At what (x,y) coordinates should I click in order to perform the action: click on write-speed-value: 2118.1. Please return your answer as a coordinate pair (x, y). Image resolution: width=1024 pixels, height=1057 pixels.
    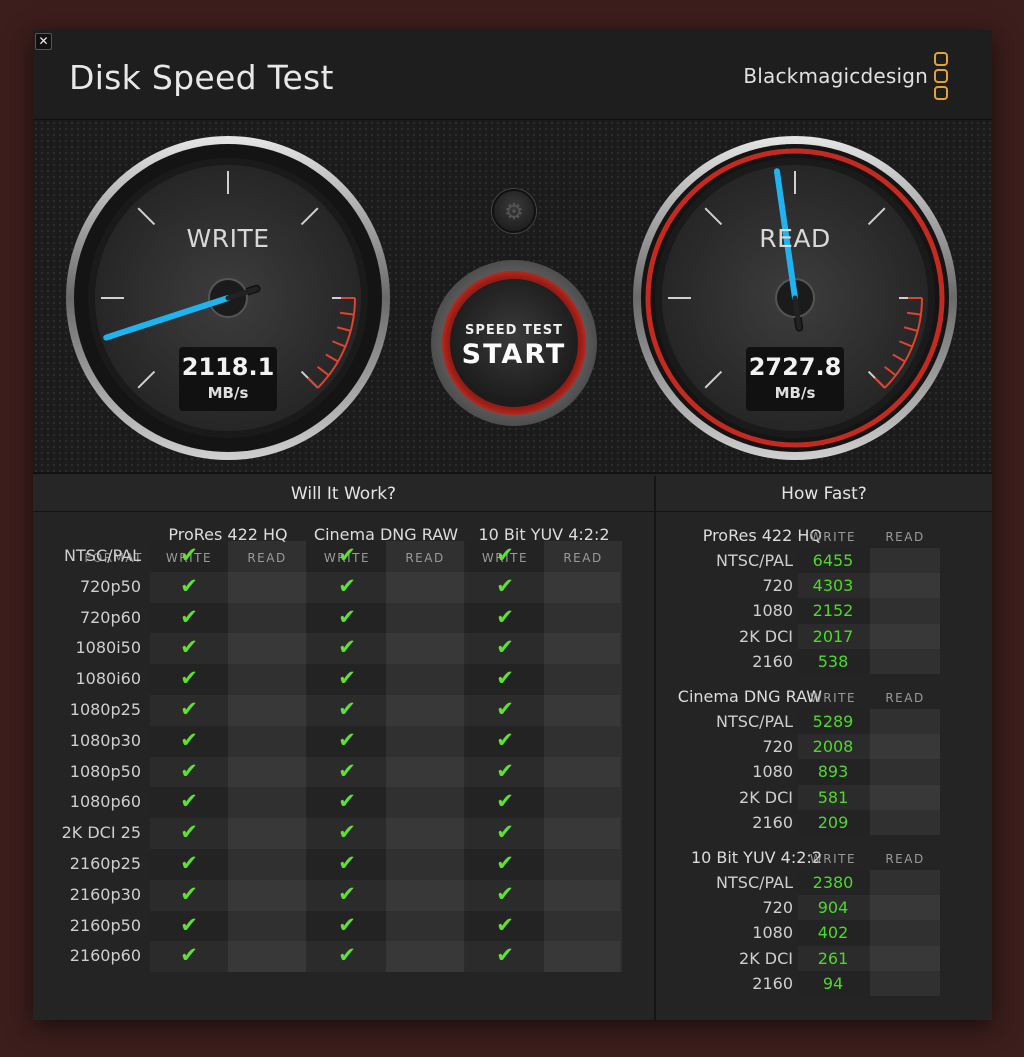
    Looking at the image, I should click on (228, 367).